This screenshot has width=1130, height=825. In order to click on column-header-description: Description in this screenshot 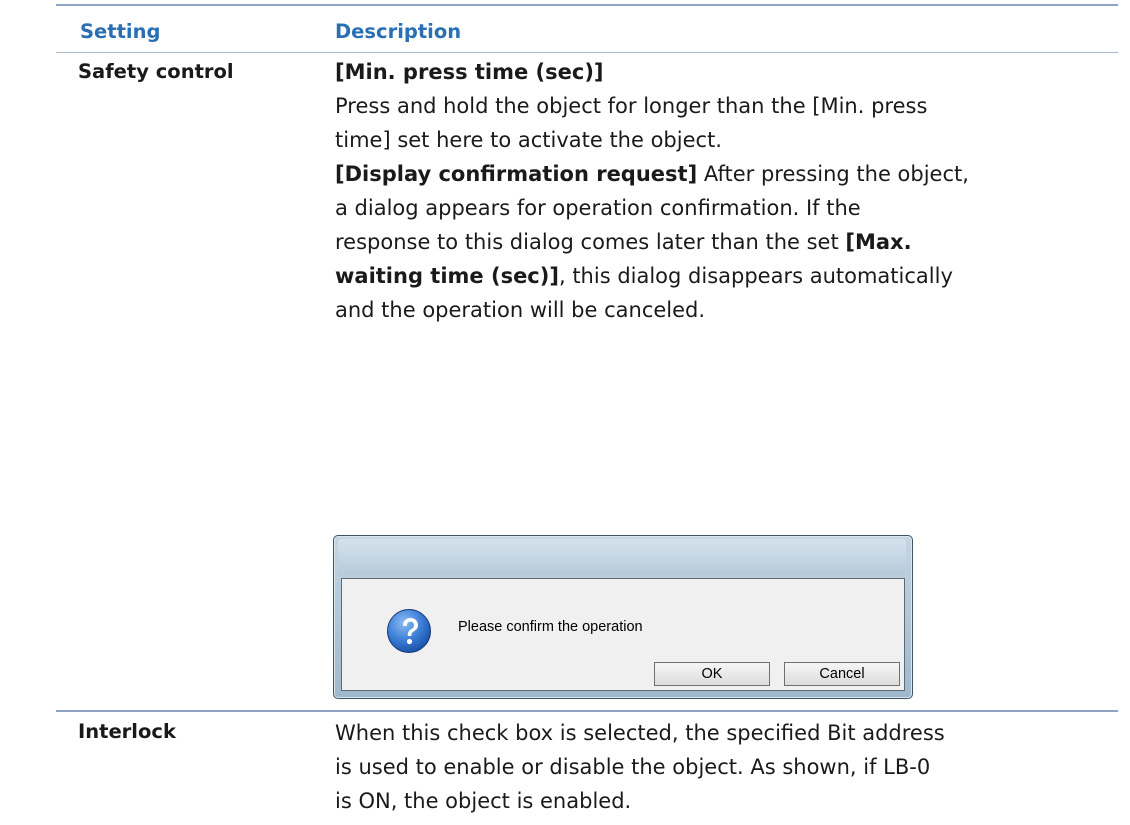, I will do `click(398, 31)`.